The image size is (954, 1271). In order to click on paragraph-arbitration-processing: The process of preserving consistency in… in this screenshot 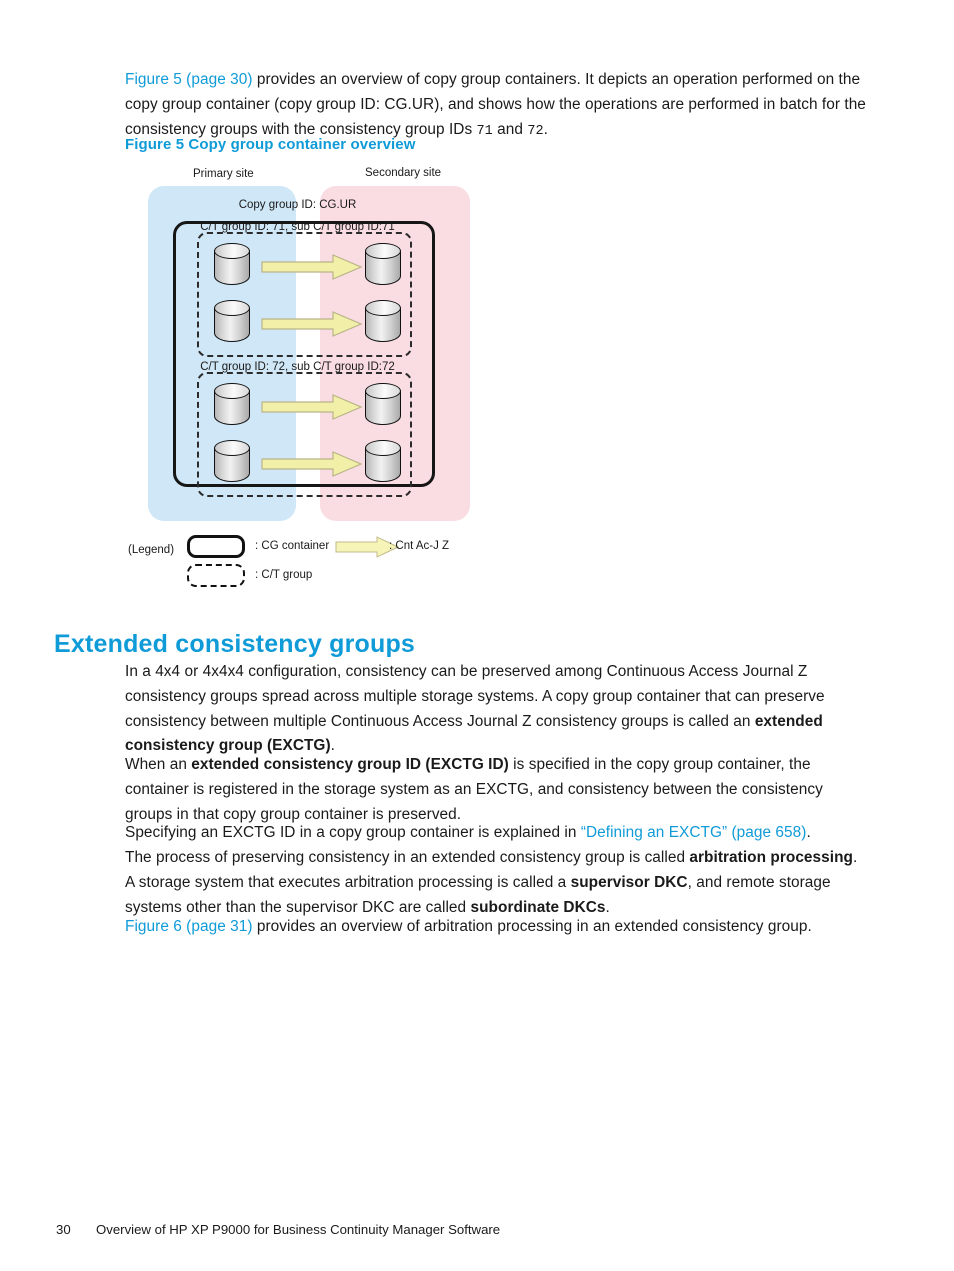, I will do `click(497, 883)`.